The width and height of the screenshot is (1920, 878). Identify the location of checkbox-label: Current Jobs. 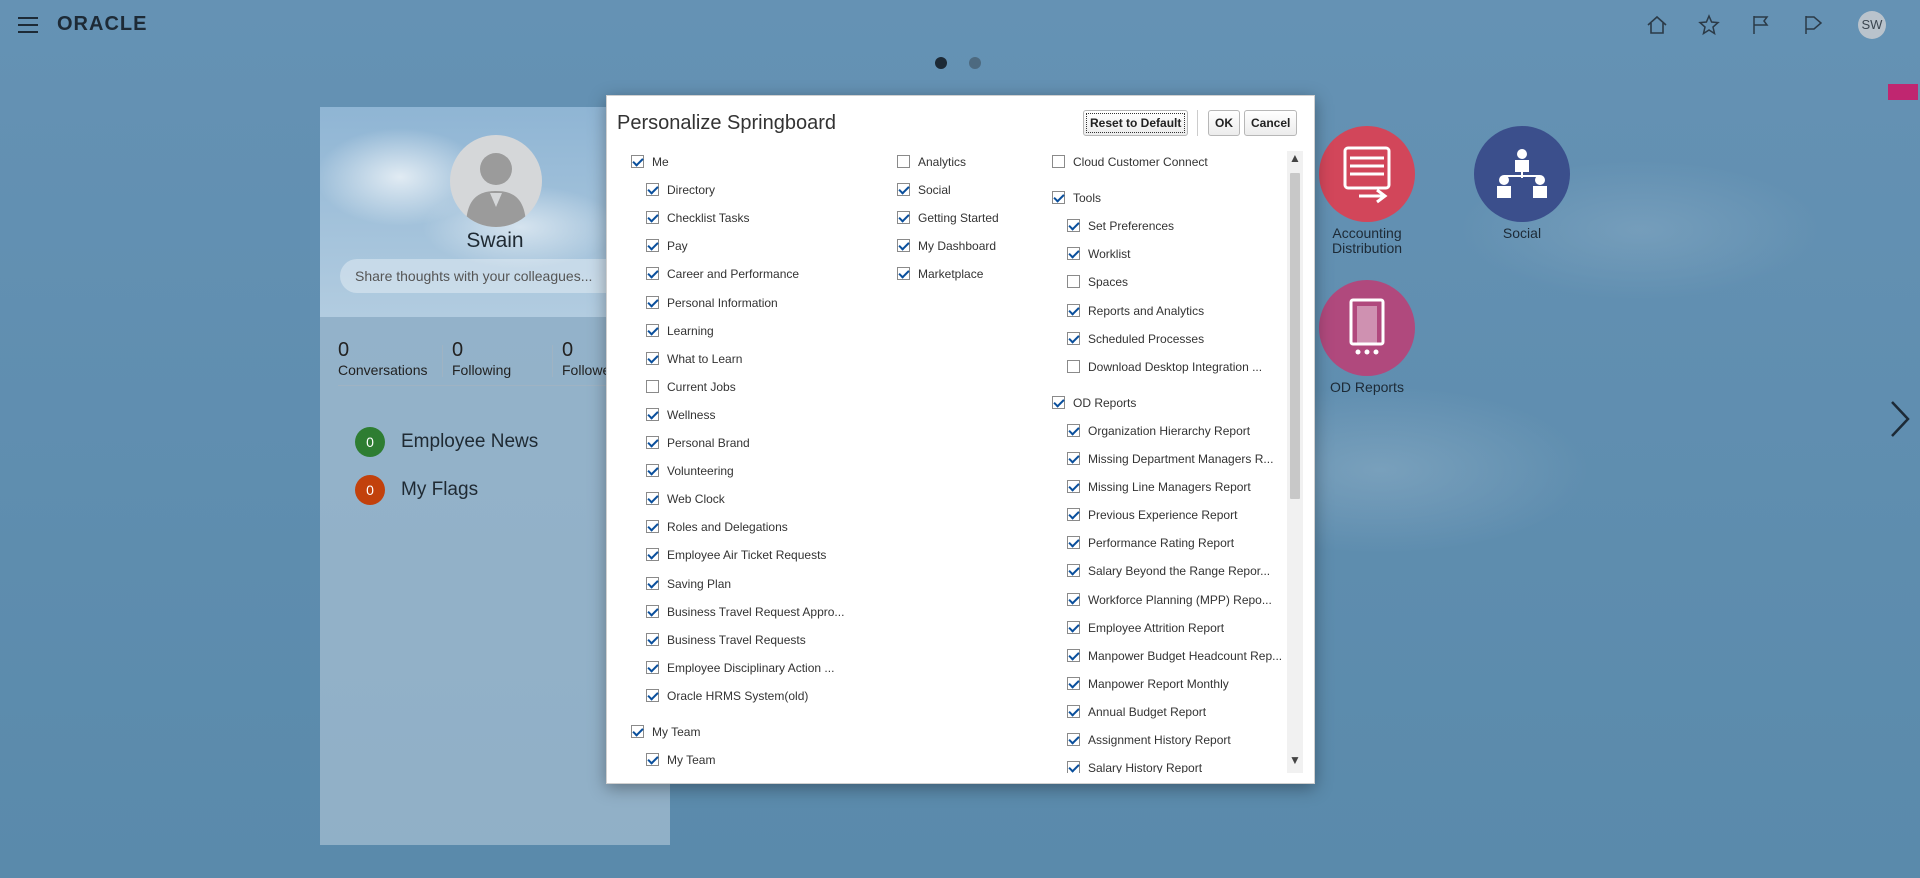
(701, 387).